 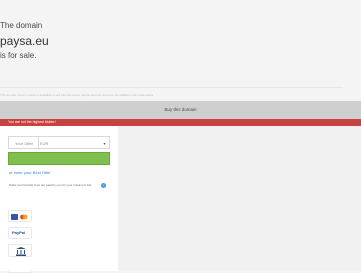 I want to click on paypal-payment-option: PayPal, so click(x=20, y=233).